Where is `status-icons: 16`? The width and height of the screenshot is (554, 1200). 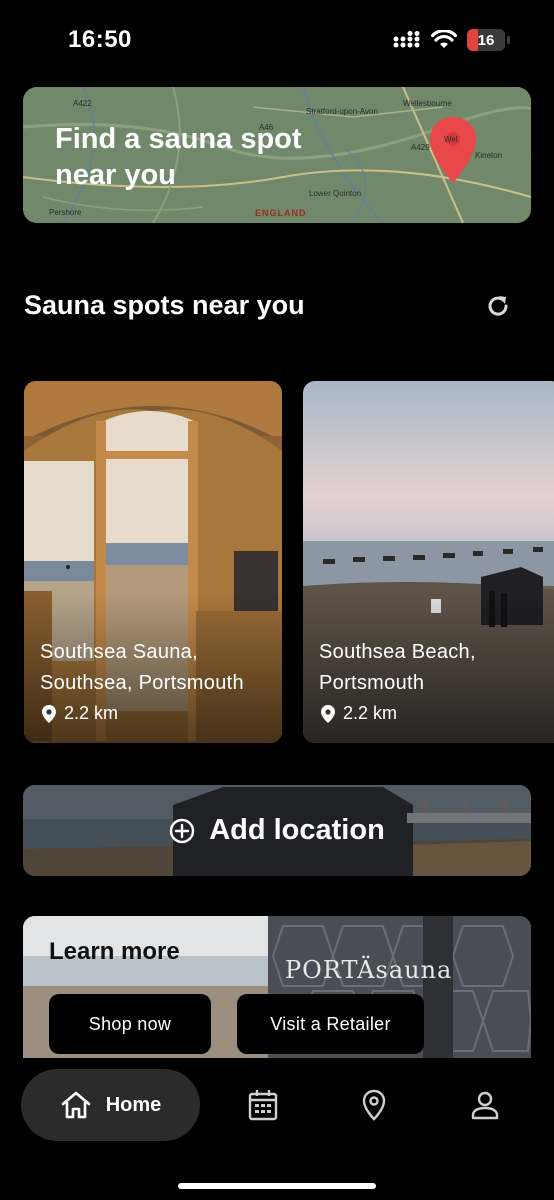
status-icons: 16 is located at coordinates (451, 40).